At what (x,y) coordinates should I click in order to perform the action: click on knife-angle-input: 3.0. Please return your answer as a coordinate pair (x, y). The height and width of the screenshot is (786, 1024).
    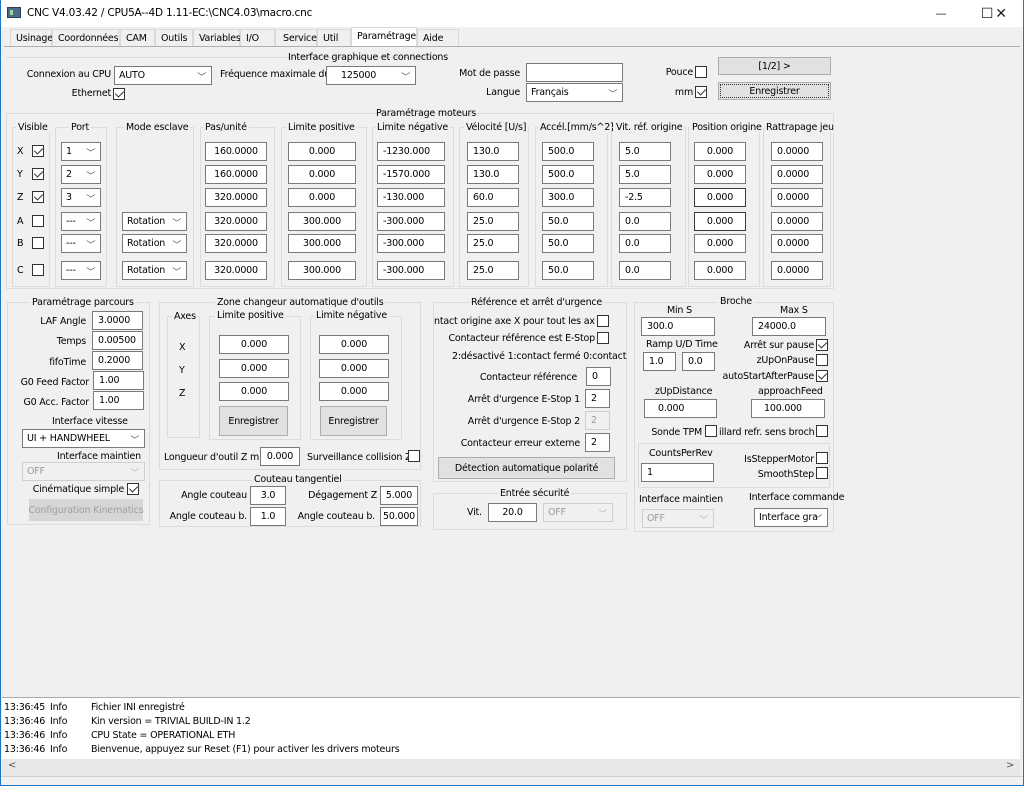
    Looking at the image, I should click on (268, 495).